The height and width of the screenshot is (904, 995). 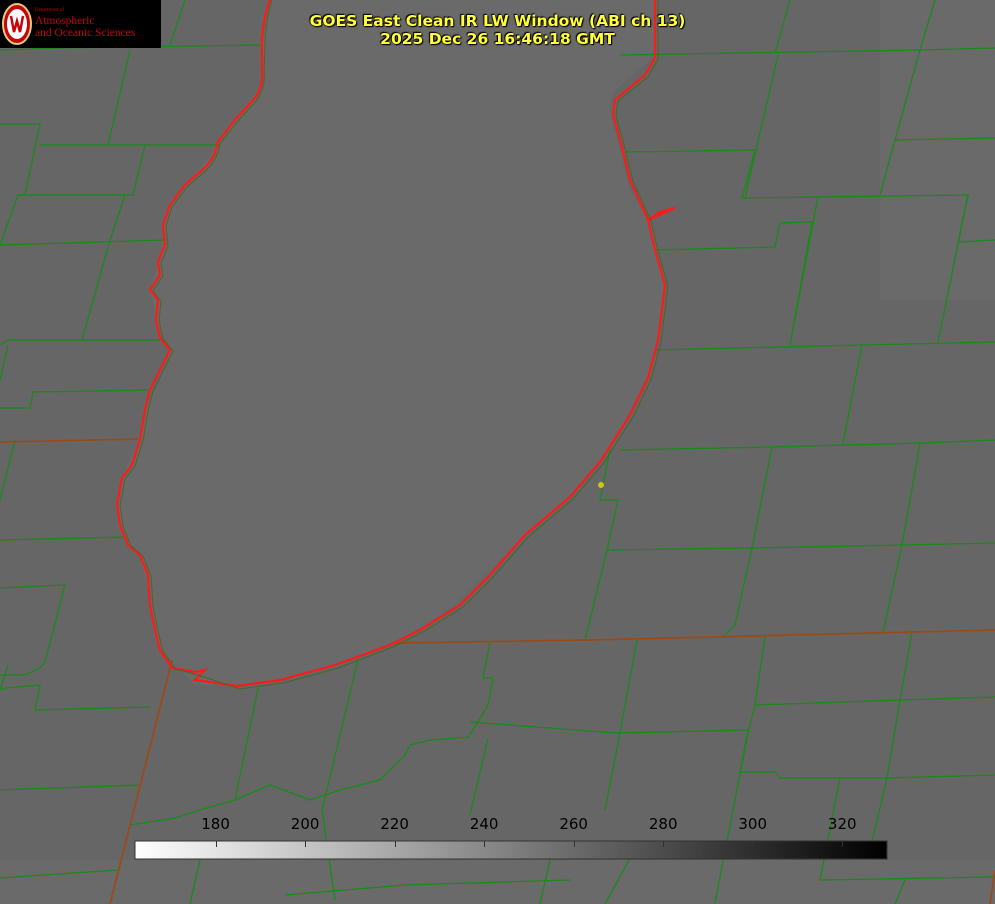 I want to click on colorbar-tick-label: 280, so click(x=663, y=824).